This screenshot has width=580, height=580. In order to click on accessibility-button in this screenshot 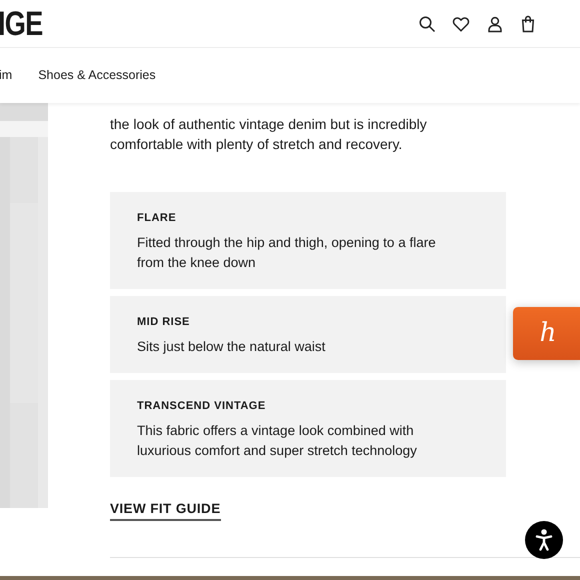, I will do `click(544, 540)`.